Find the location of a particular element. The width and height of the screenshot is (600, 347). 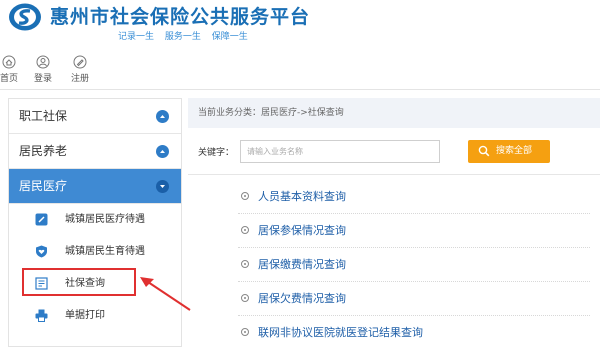

shield-heart-icon is located at coordinates (41, 251).